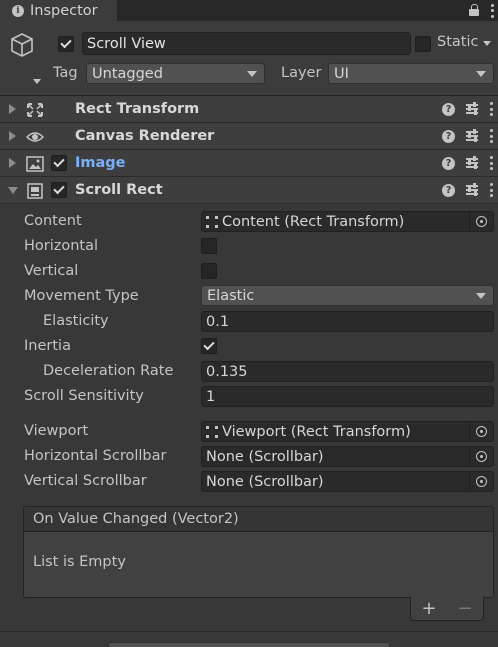 The image size is (498, 647). I want to click on component-scroll-rect: Scroll Rect ?, so click(249, 190).